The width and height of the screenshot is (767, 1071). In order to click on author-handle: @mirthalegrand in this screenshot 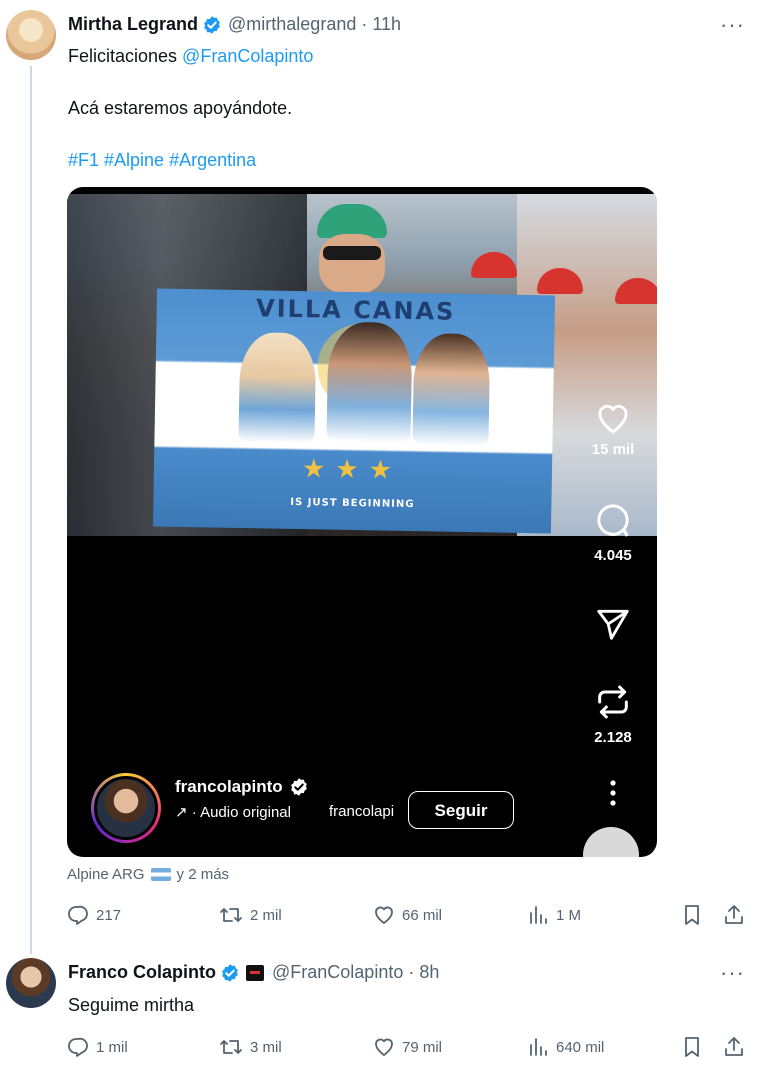, I will do `click(292, 24)`.